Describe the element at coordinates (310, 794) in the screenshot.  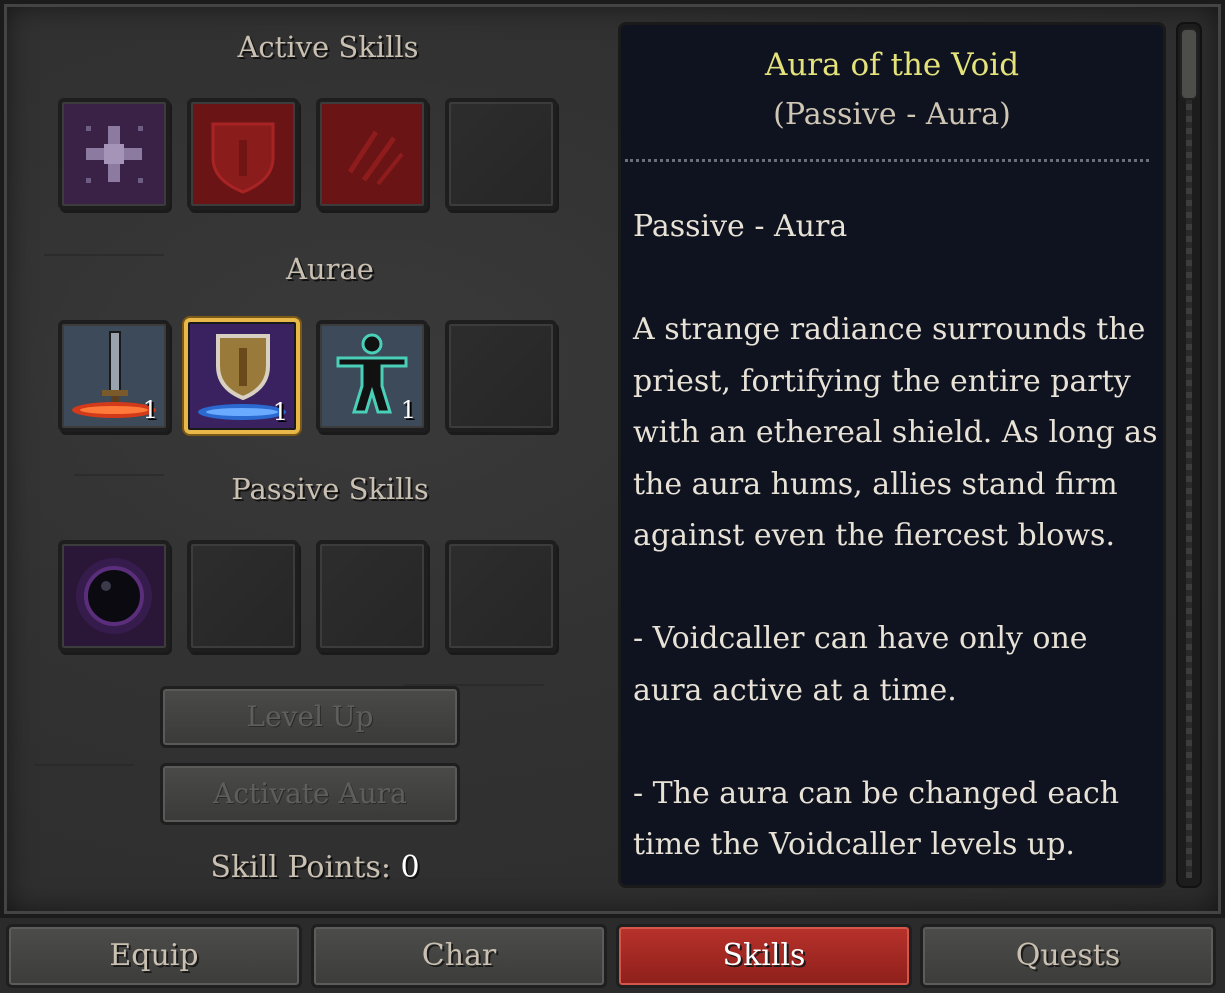
I see `activate-aura-button: Activate Aura` at that location.